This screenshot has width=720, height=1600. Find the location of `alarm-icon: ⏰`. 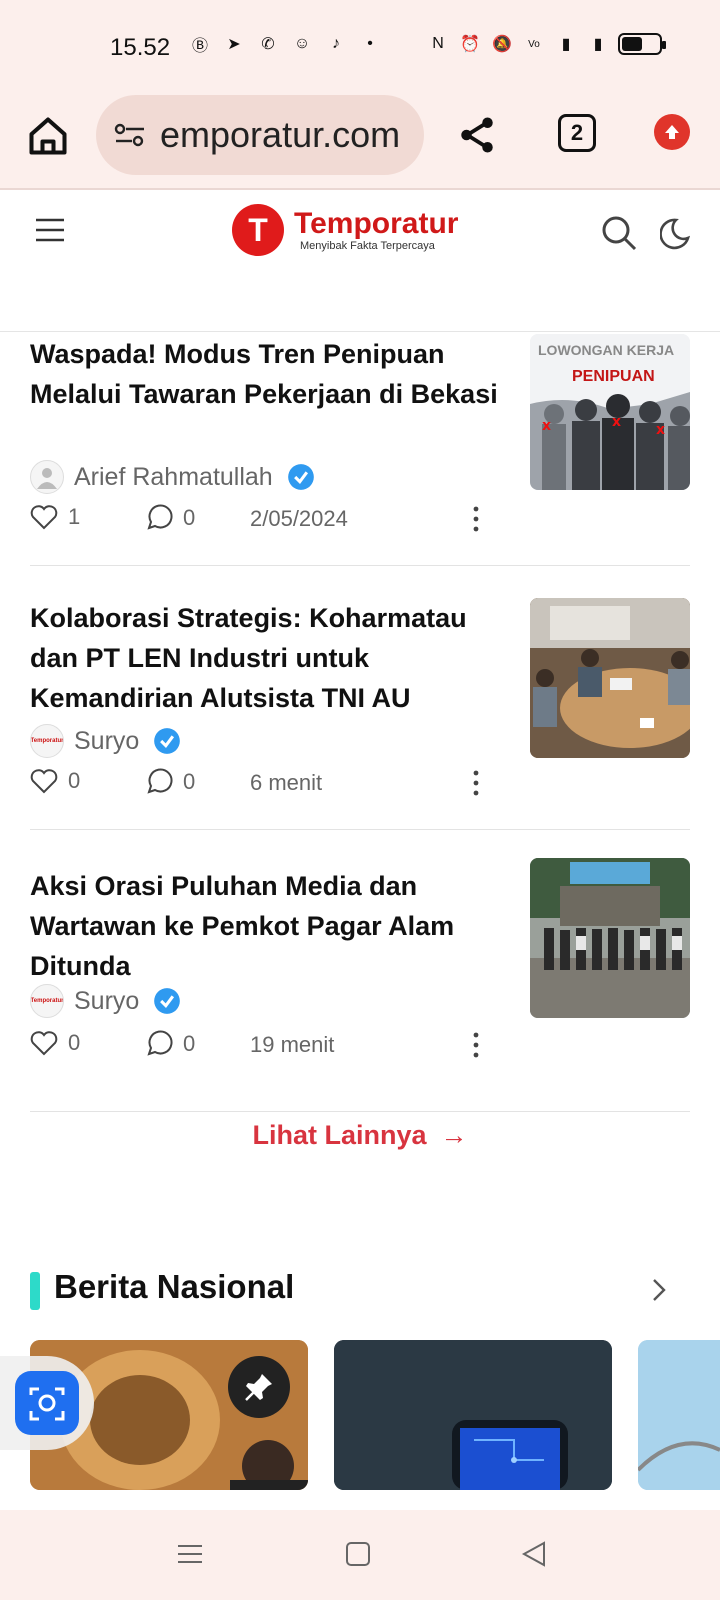

alarm-icon: ⏰ is located at coordinates (470, 44).